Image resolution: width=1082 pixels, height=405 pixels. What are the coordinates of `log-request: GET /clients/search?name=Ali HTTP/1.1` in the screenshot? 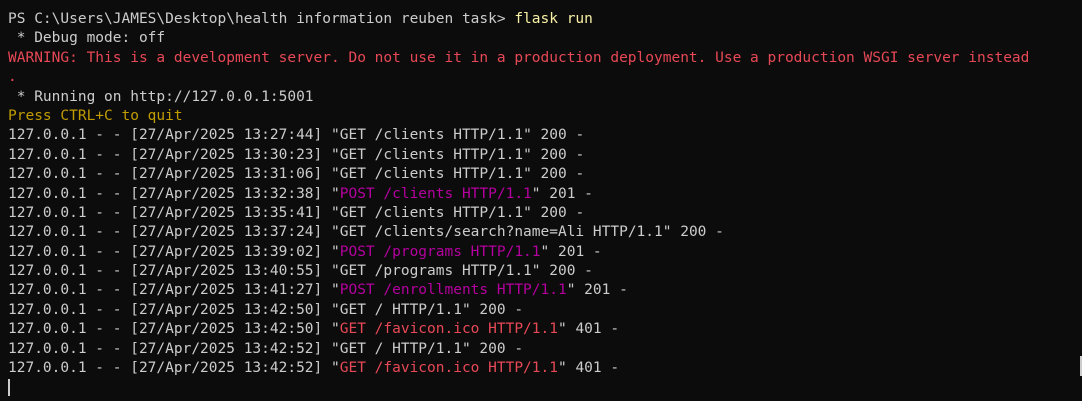 It's located at (501, 232).